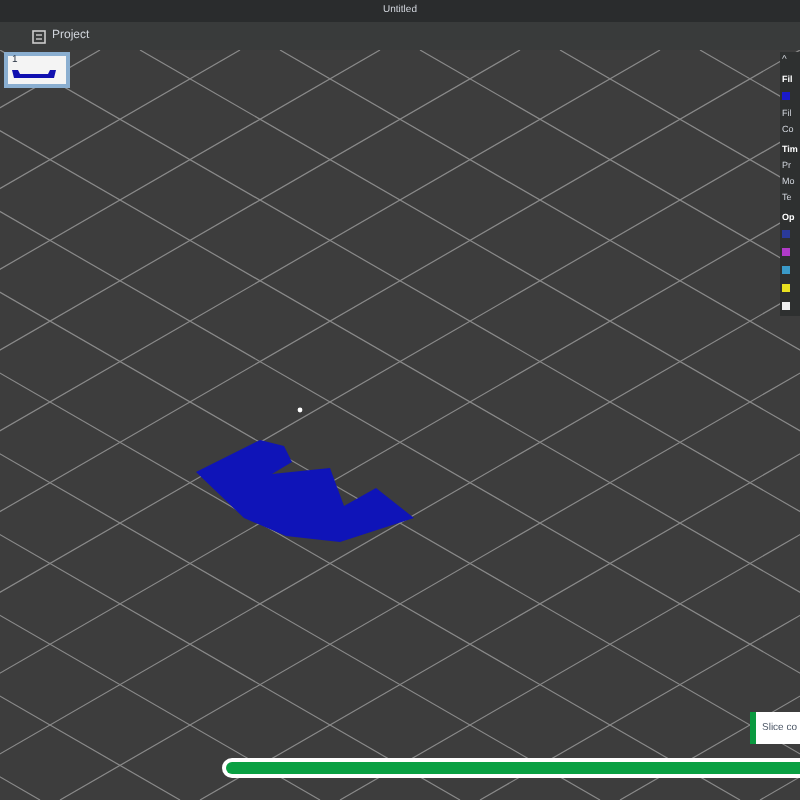  I want to click on model-thumbnail-icon, so click(34, 74).